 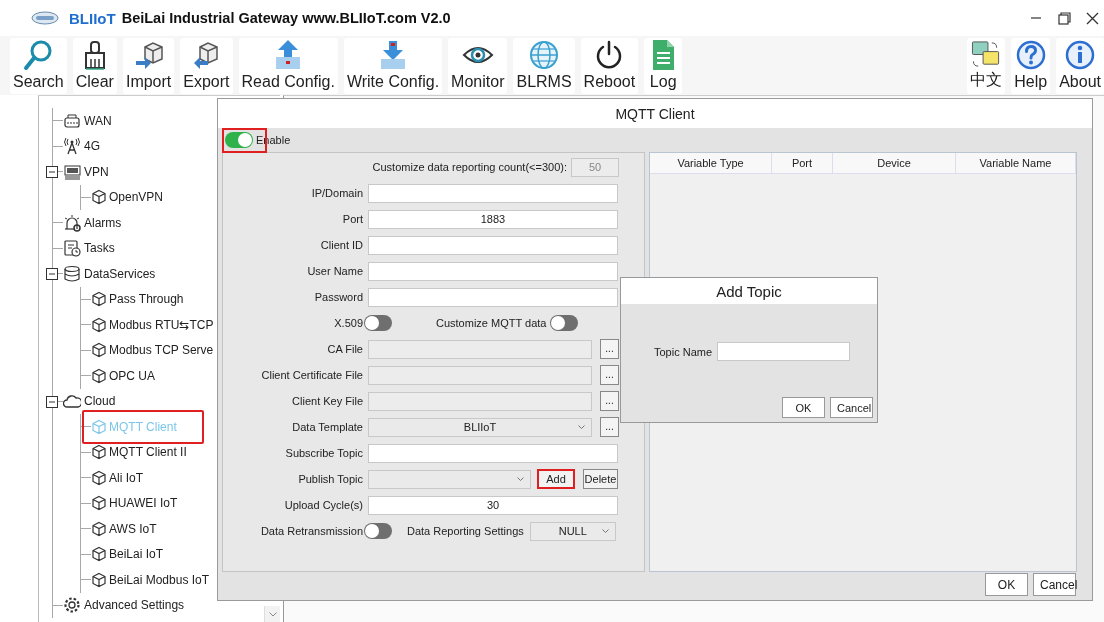 I want to click on dropdown: NULL, so click(x=572, y=531).